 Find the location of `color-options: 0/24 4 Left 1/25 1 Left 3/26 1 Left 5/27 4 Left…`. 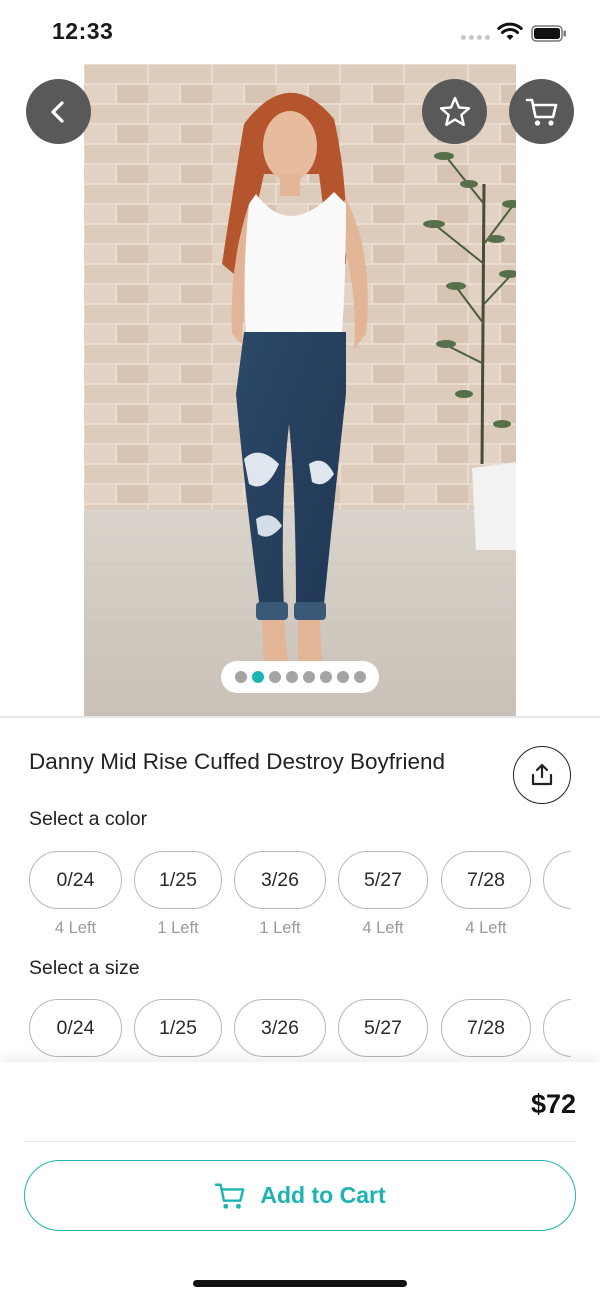

color-options: 0/24 4 Left 1/25 1 Left 3/26 1 Left 5/27 4 Left… is located at coordinates (300, 896).